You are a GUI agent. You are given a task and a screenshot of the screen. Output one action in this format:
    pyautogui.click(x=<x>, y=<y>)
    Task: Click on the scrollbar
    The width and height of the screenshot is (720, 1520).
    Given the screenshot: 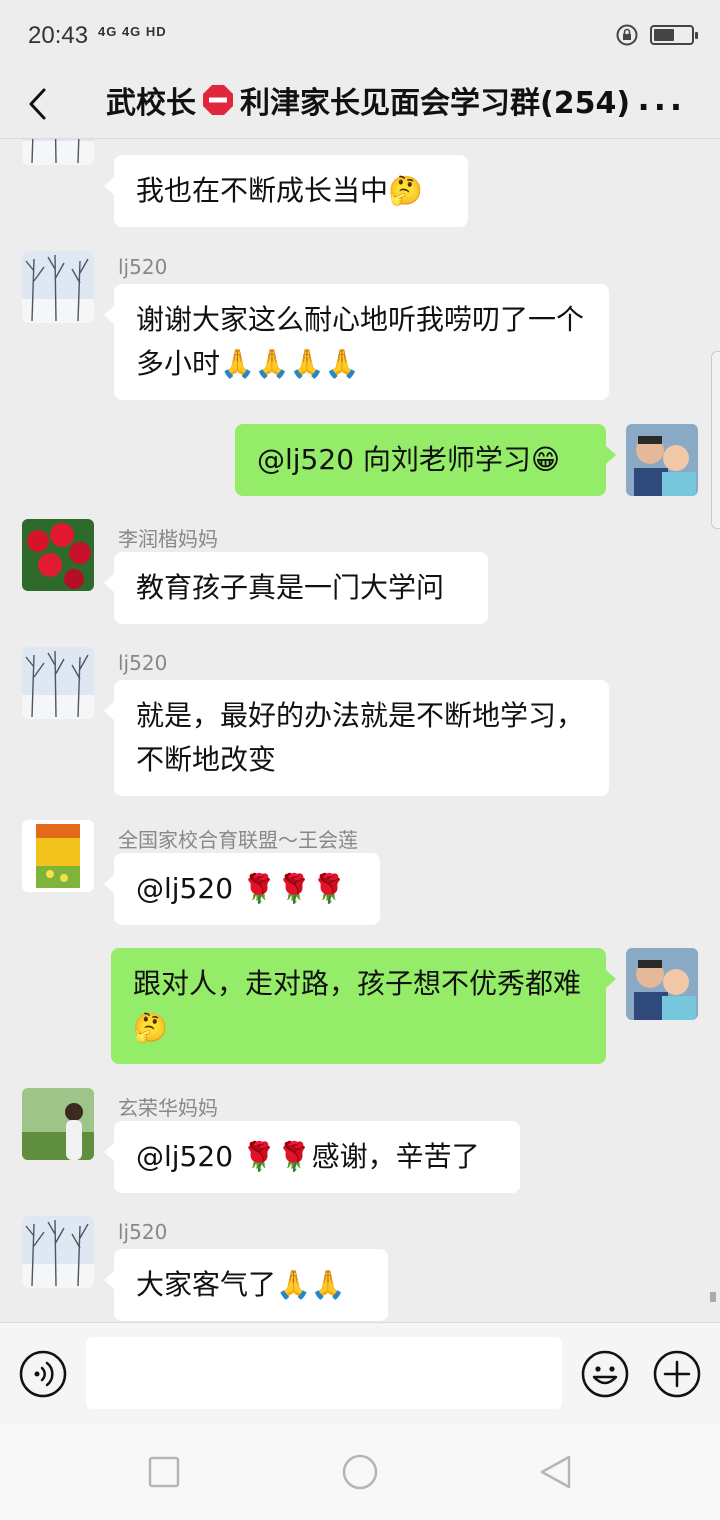 What is the action you would take?
    pyautogui.click(x=715, y=440)
    